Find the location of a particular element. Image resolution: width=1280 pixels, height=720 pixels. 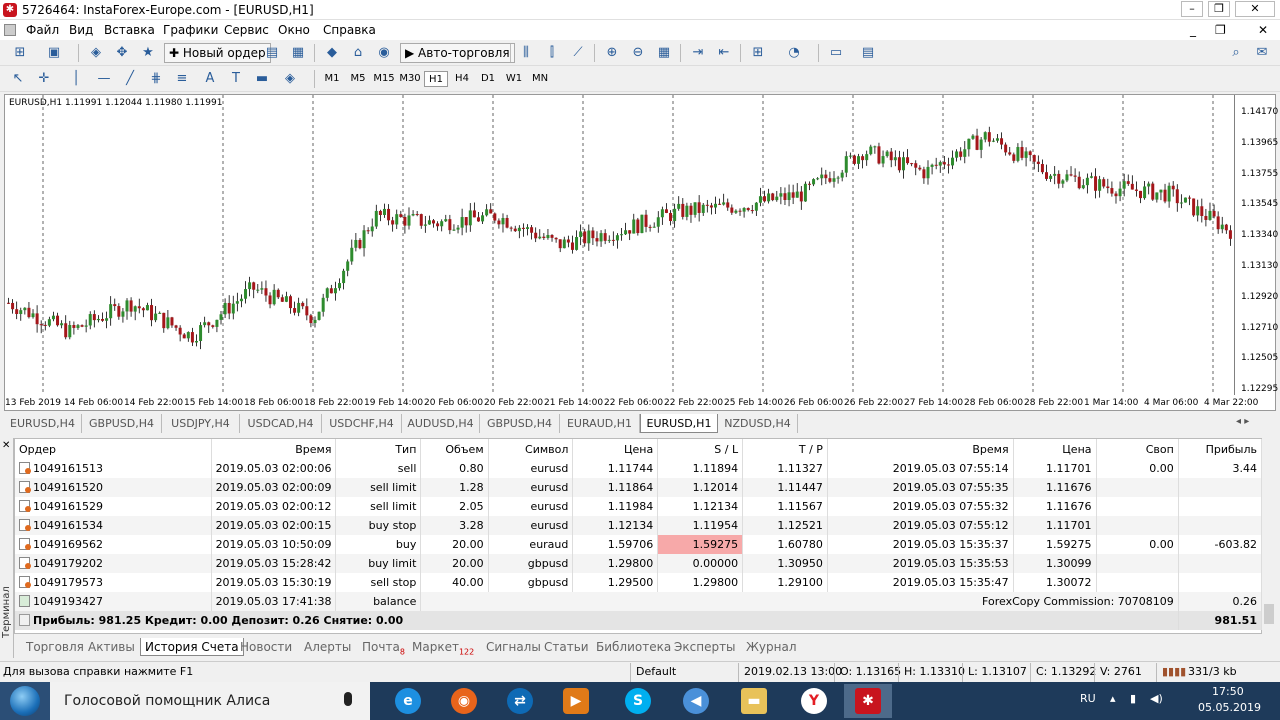

metaeditor-icon: ▤ is located at coordinates (272, 53).